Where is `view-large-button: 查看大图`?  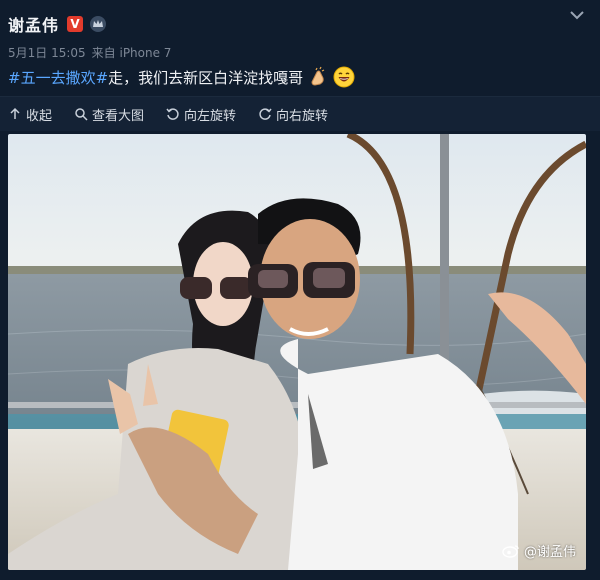 view-large-button: 查看大图 is located at coordinates (109, 114).